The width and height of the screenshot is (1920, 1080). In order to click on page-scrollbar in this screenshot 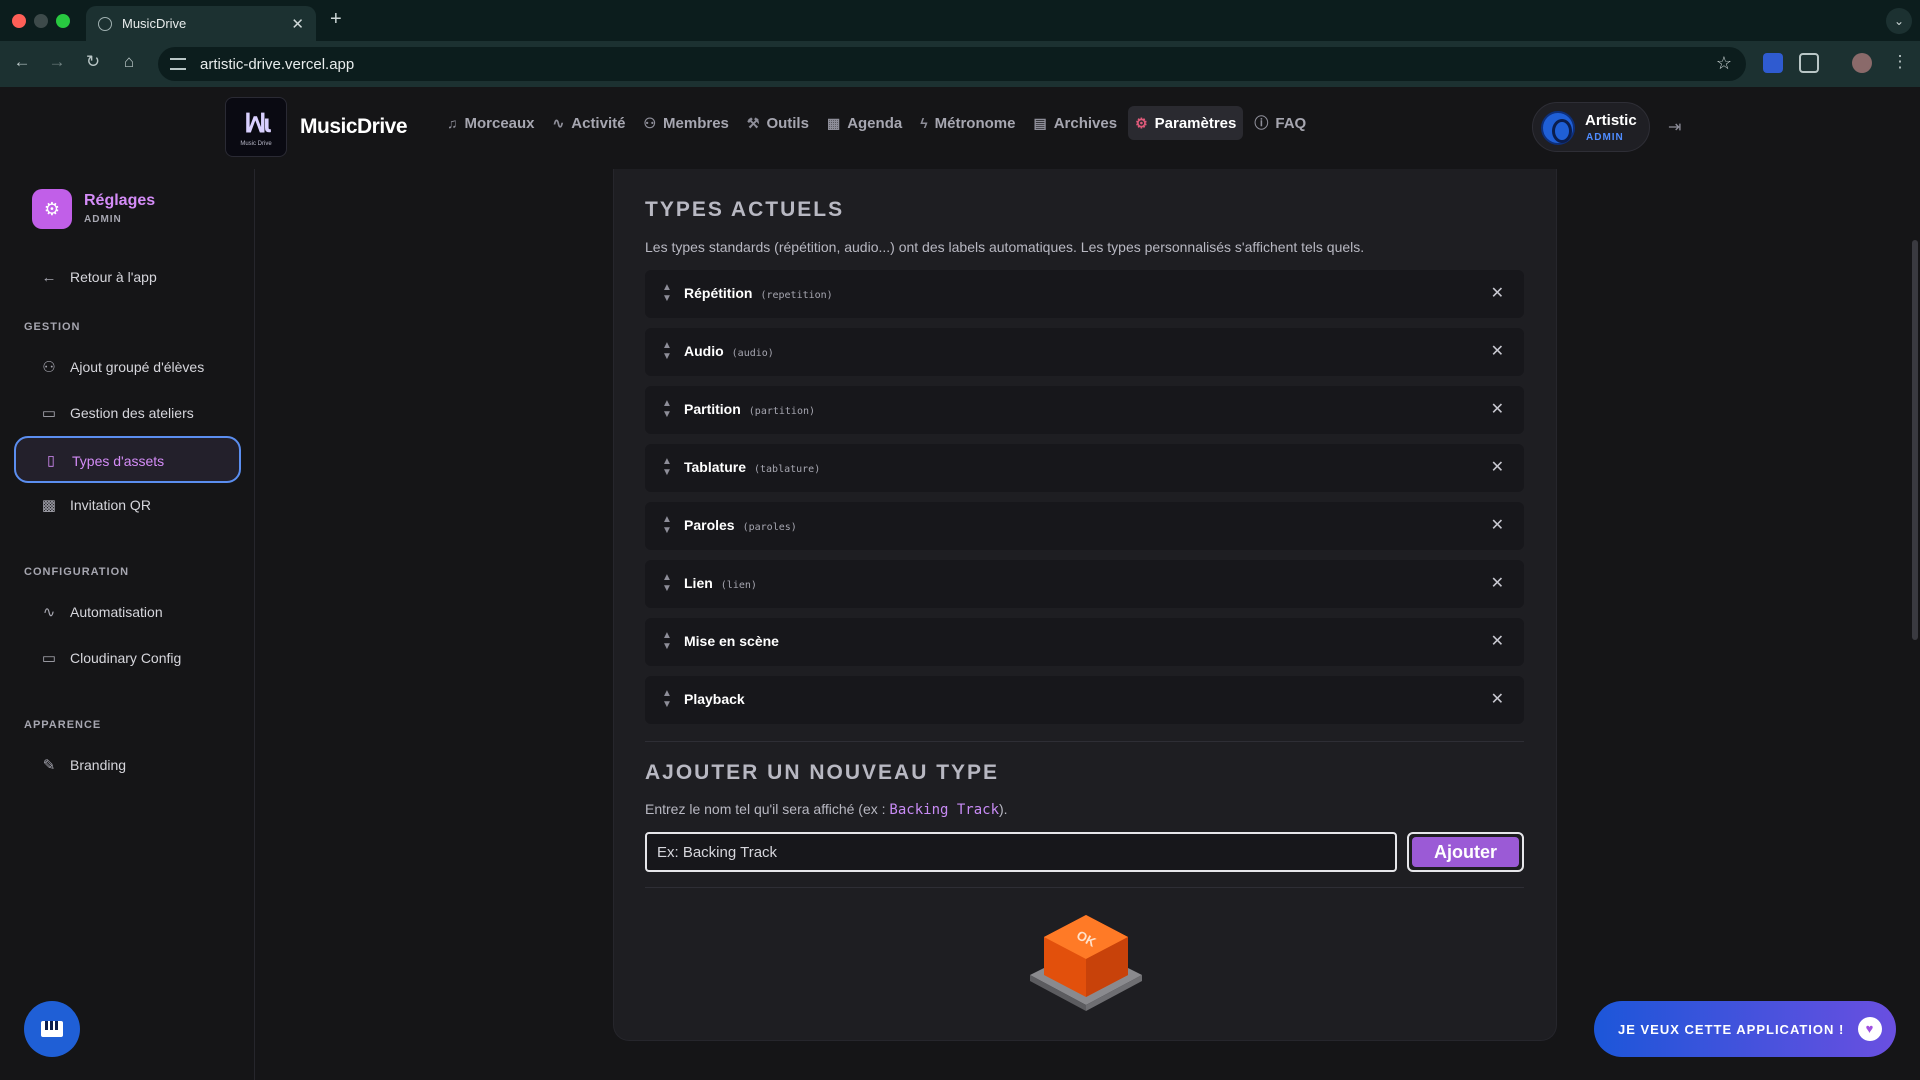, I will do `click(1915, 440)`.